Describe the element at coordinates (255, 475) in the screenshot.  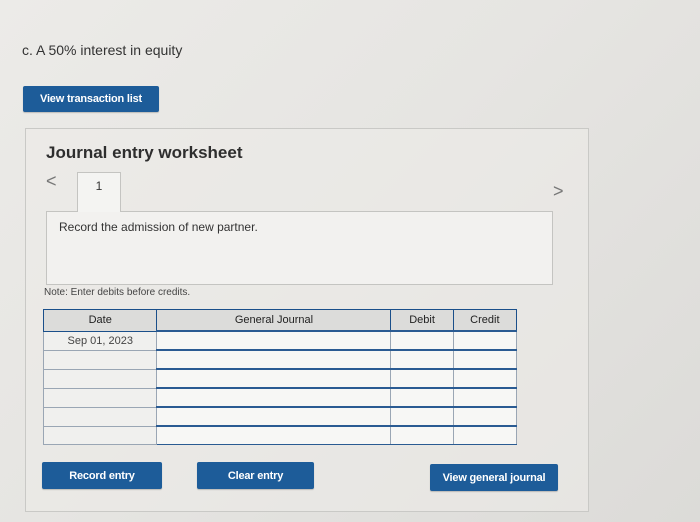
I see `clear-entry-button: Clear entry` at that location.